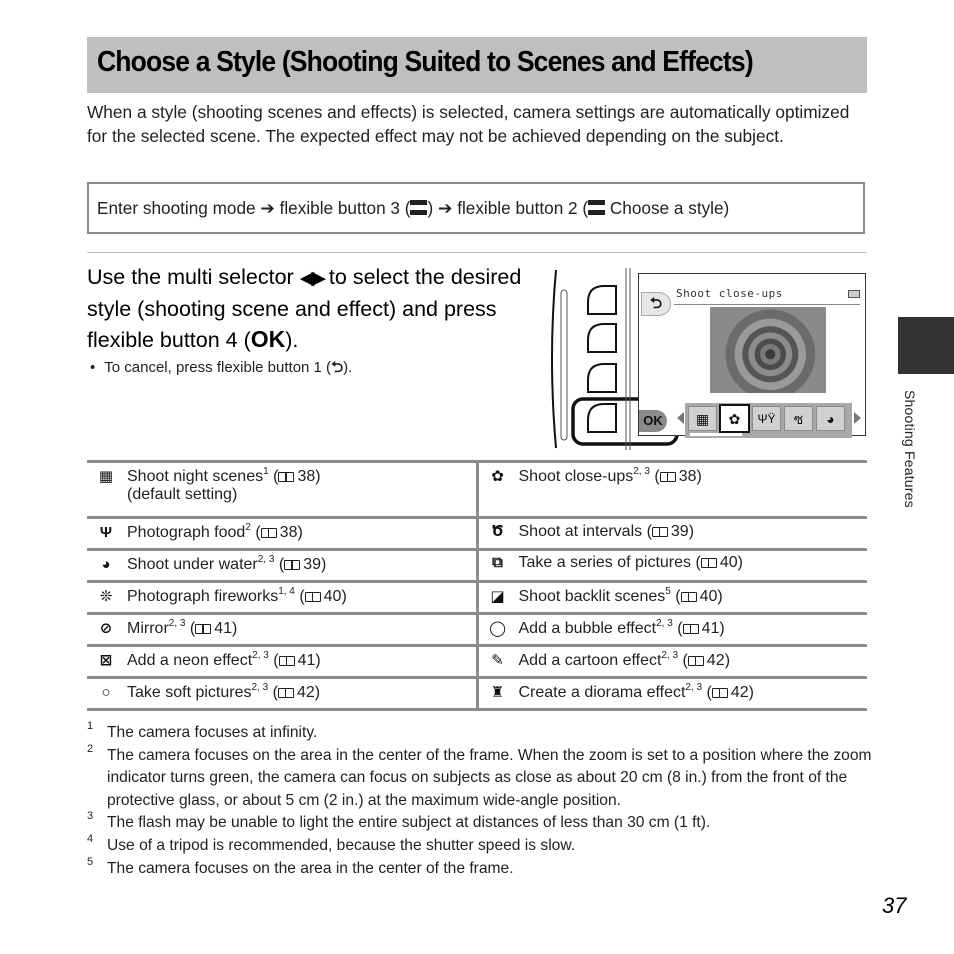 Image resolution: width=954 pixels, height=954 pixels. I want to click on footnote-ref: 1, so click(266, 471).